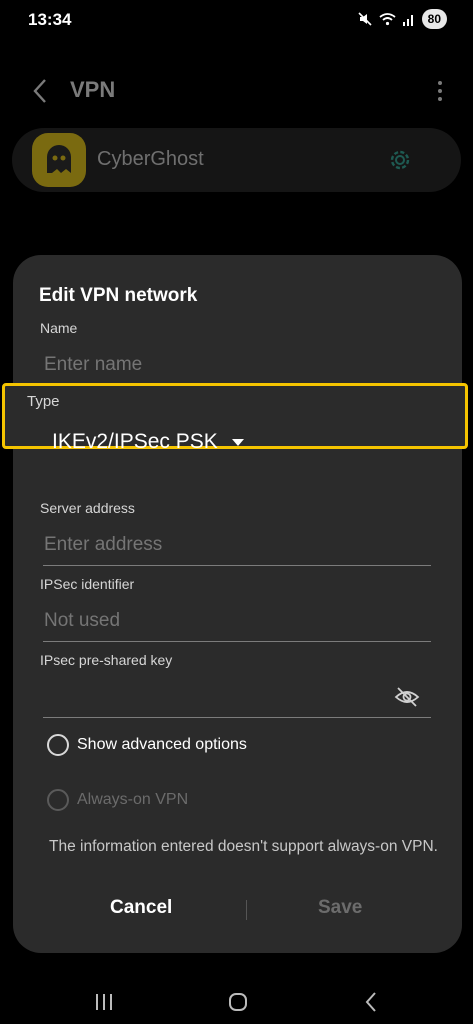  Describe the element at coordinates (407, 697) in the screenshot. I see `eye-off-icon` at that location.